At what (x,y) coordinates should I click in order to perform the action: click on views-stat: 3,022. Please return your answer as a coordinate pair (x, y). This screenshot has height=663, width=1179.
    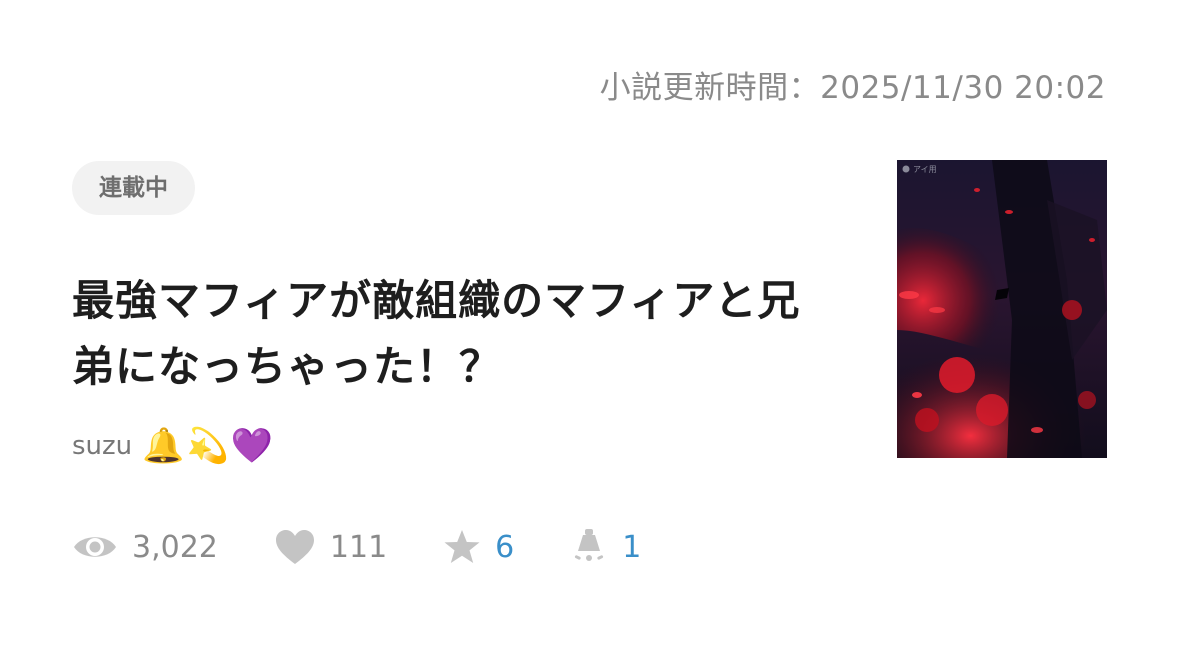
    Looking at the image, I should click on (145, 547).